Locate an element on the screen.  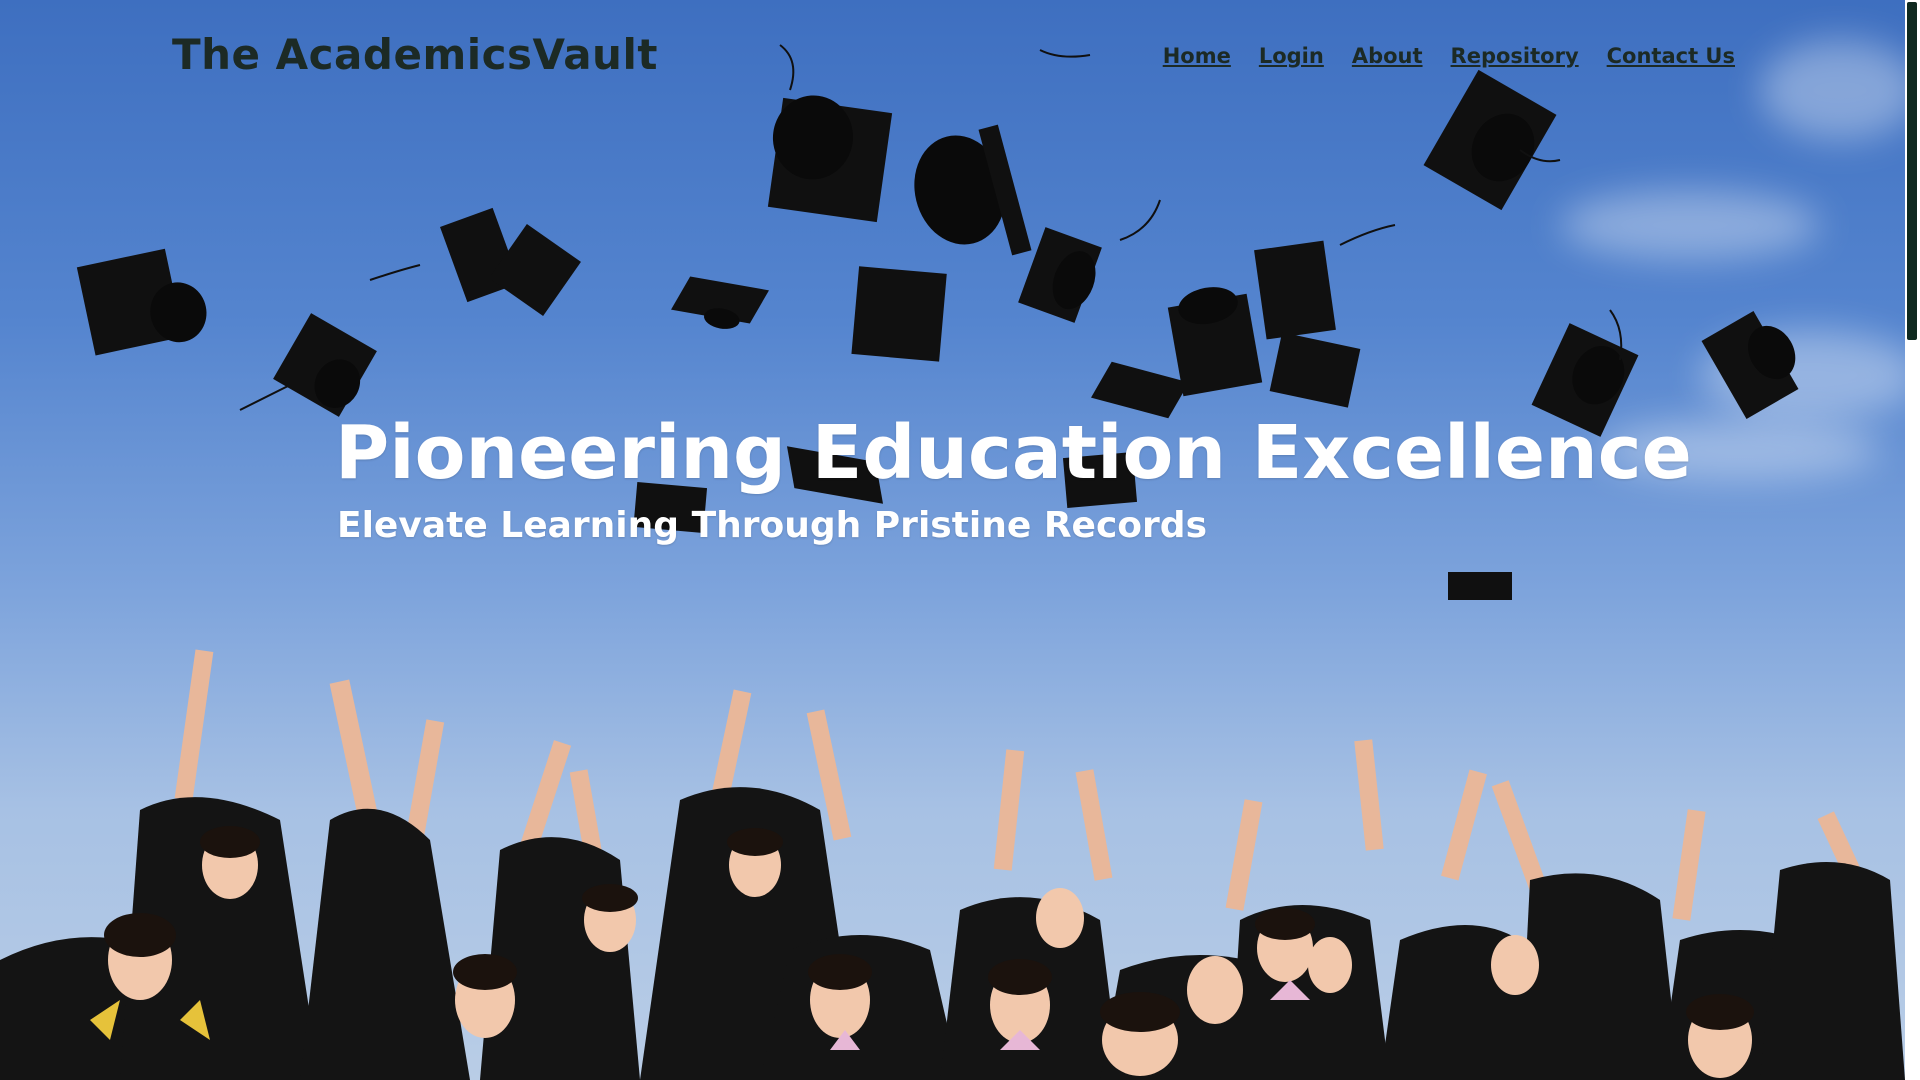
nav-link-repository: Repository is located at coordinates (1515, 56).